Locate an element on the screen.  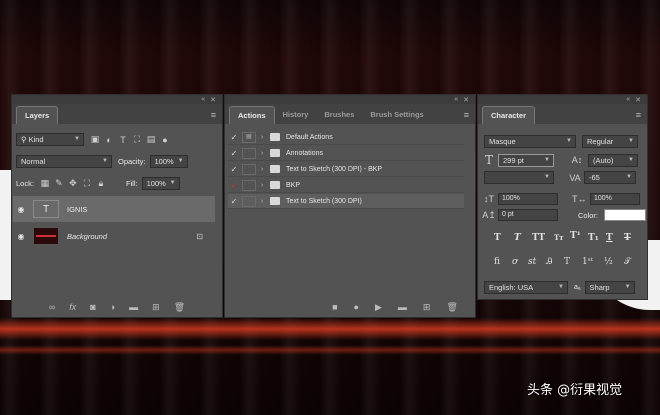
fractions-icon: ½ is located at coordinates (608, 262).